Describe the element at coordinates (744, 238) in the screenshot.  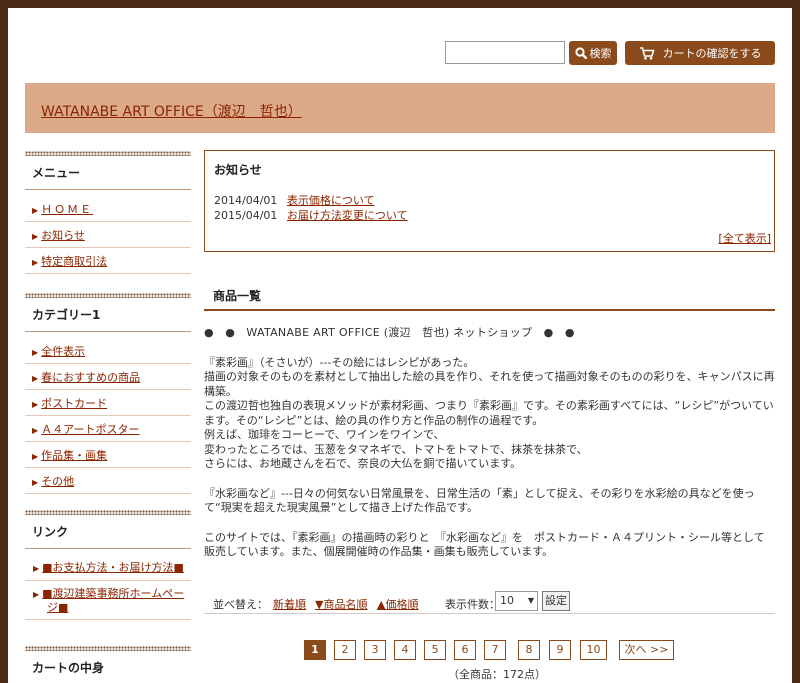
I see `news-show-all-link: [全て表示]` at that location.